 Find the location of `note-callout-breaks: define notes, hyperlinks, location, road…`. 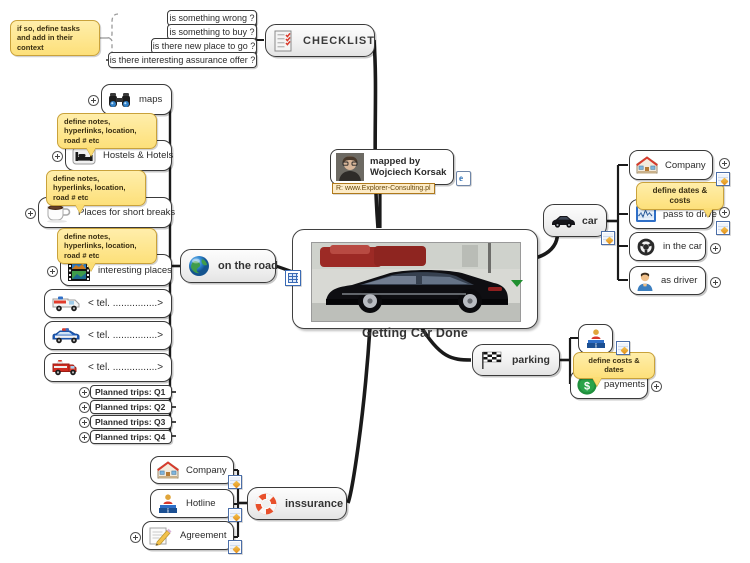

note-callout-breaks: define notes, hyperlinks, location, road… is located at coordinates (107, 250).